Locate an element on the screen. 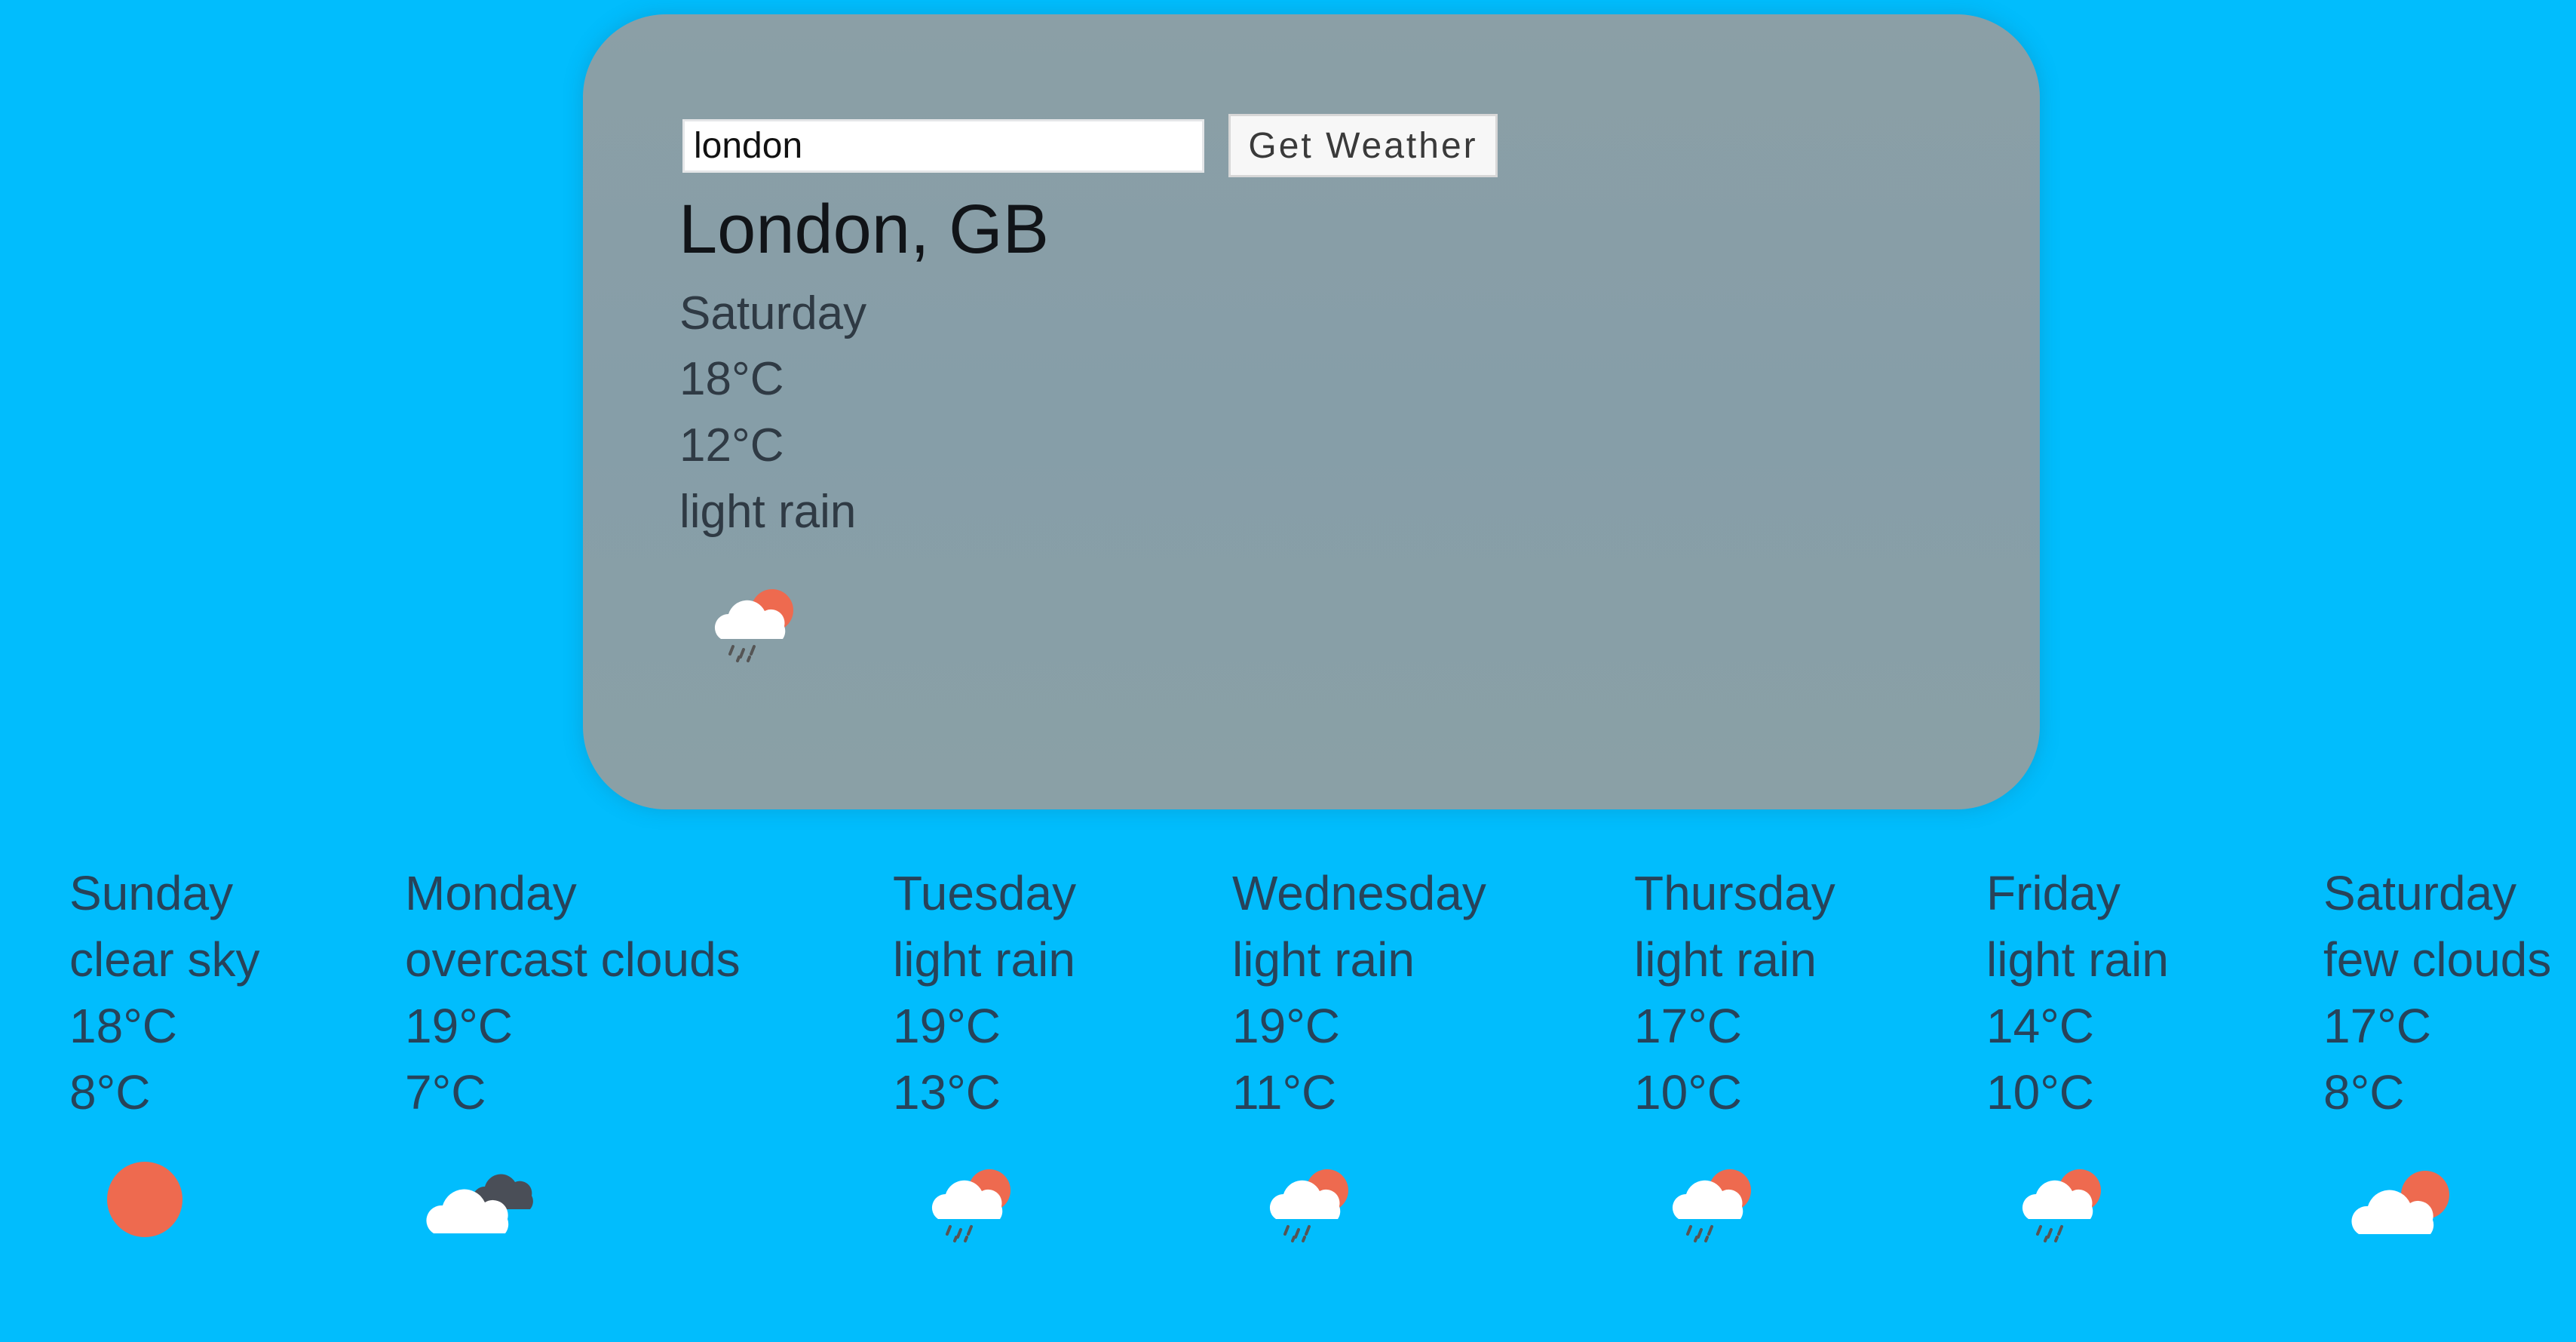 This screenshot has height=1342, width=2576. forecast-day-name: Friday is located at coordinates (2053, 893).